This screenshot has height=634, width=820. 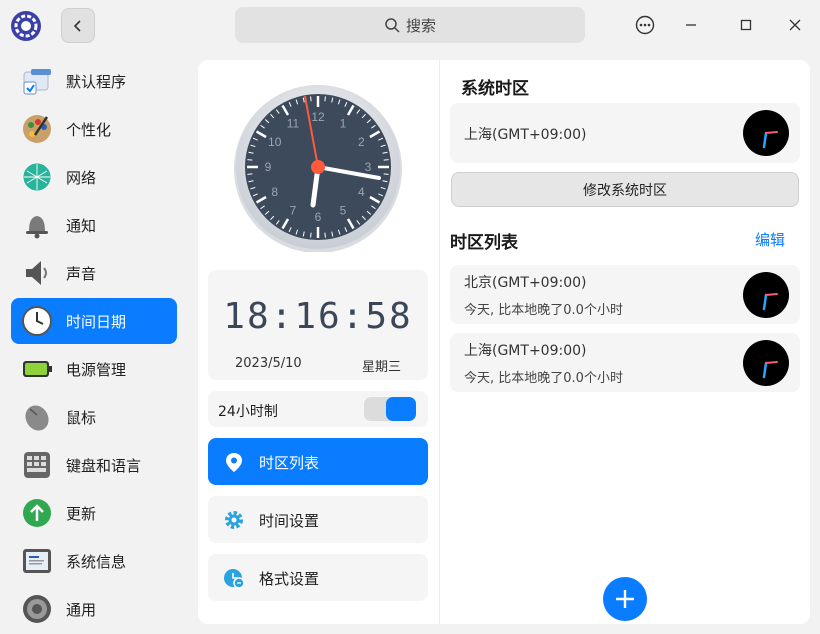 I want to click on digital-clock-card: 18:16:58 2023/5/10 星期三, so click(x=318, y=325).